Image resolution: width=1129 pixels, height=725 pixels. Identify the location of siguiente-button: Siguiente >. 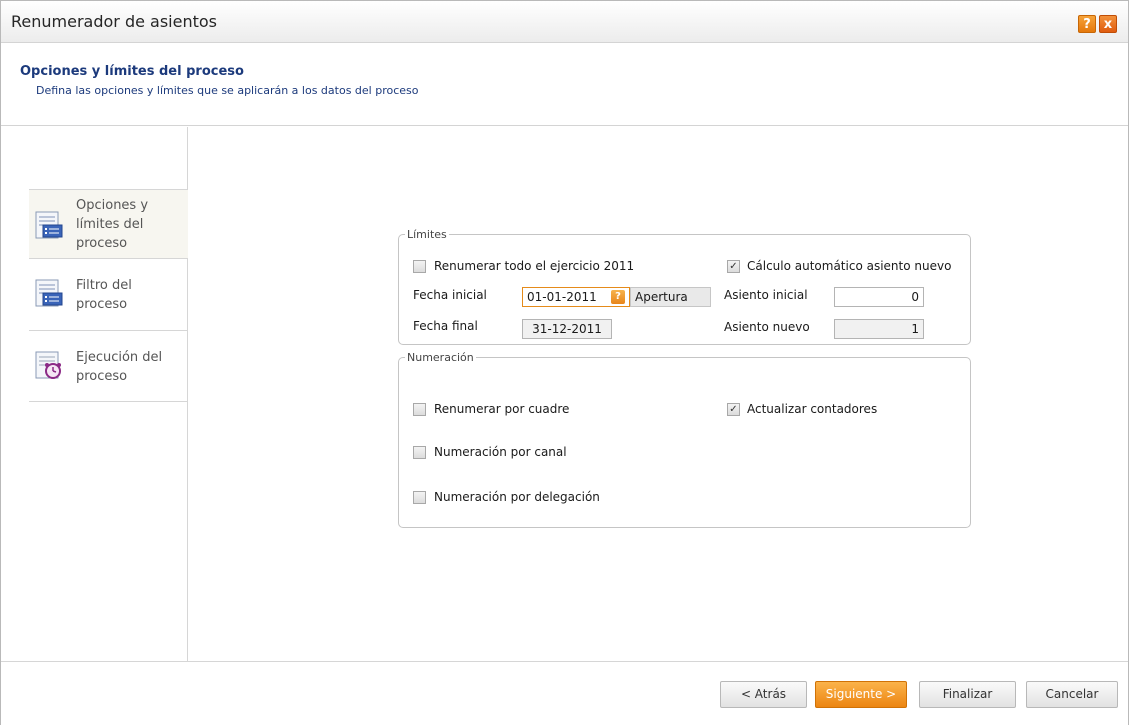
(861, 694).